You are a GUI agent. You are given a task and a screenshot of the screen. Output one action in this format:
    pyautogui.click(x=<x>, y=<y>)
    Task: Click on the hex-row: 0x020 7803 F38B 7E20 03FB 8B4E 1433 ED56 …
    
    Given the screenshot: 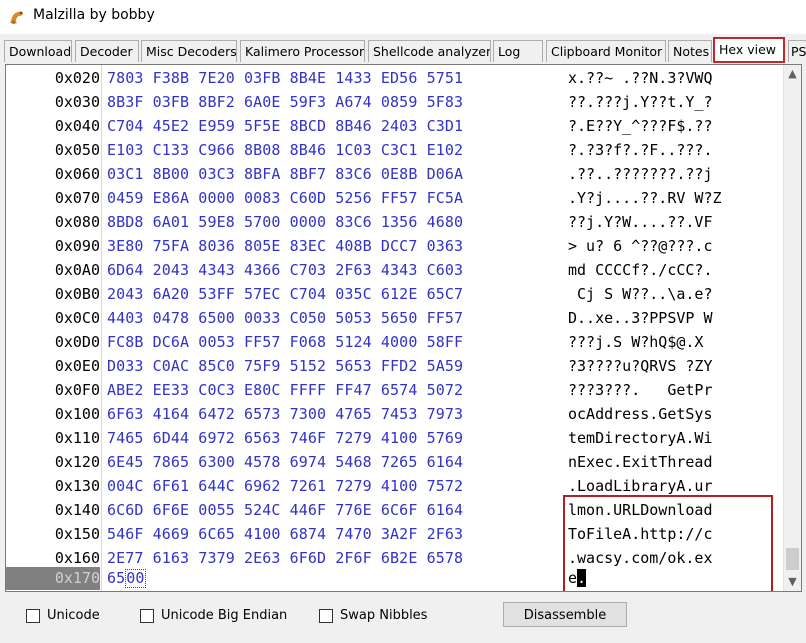 What is the action you would take?
    pyautogui.click(x=396, y=78)
    